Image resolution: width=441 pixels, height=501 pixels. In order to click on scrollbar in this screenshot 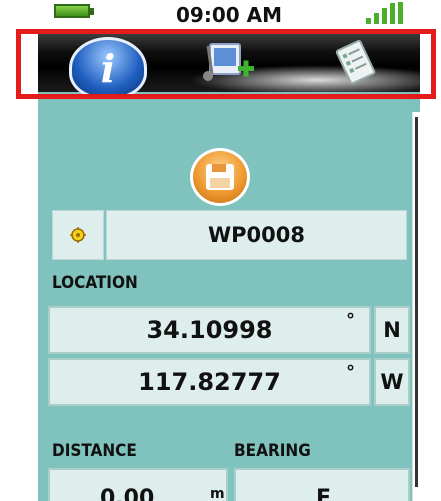, I will do `click(416, 306)`.